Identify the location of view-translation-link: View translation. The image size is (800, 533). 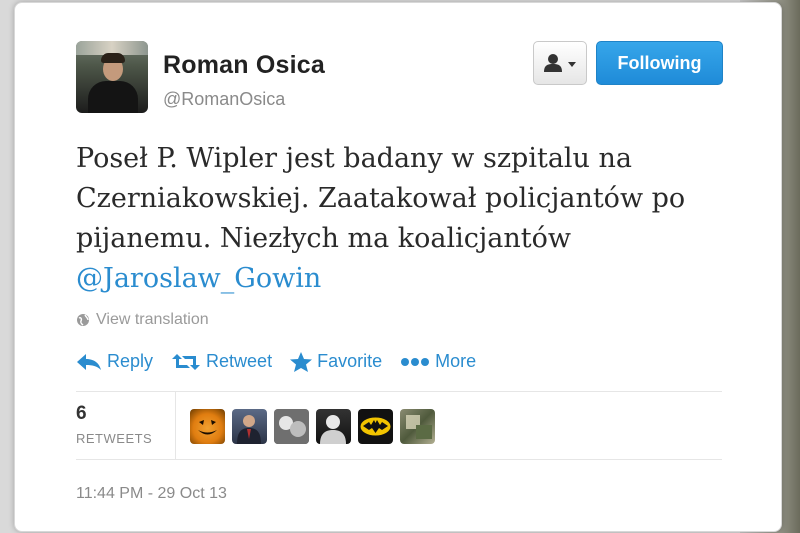
(142, 320).